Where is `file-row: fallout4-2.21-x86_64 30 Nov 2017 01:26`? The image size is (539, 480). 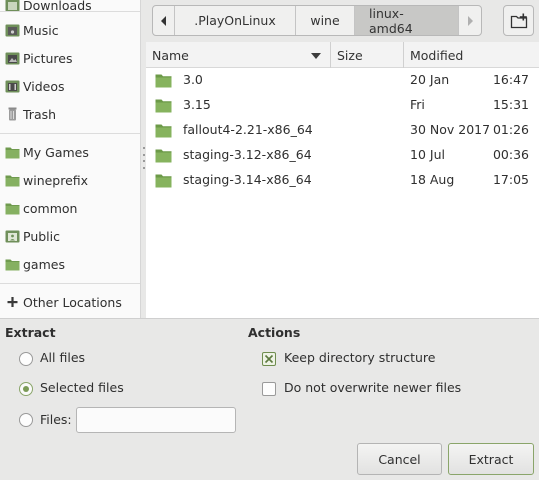
file-row: fallout4-2.21-x86_64 30 Nov 2017 01:26 is located at coordinates (342, 130).